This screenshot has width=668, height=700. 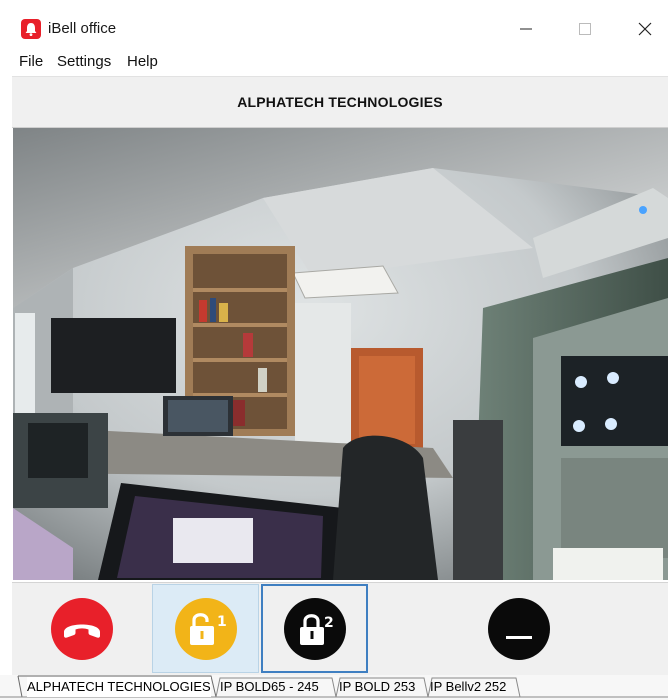 I want to click on unlock-2-button: 2, so click(x=314, y=628).